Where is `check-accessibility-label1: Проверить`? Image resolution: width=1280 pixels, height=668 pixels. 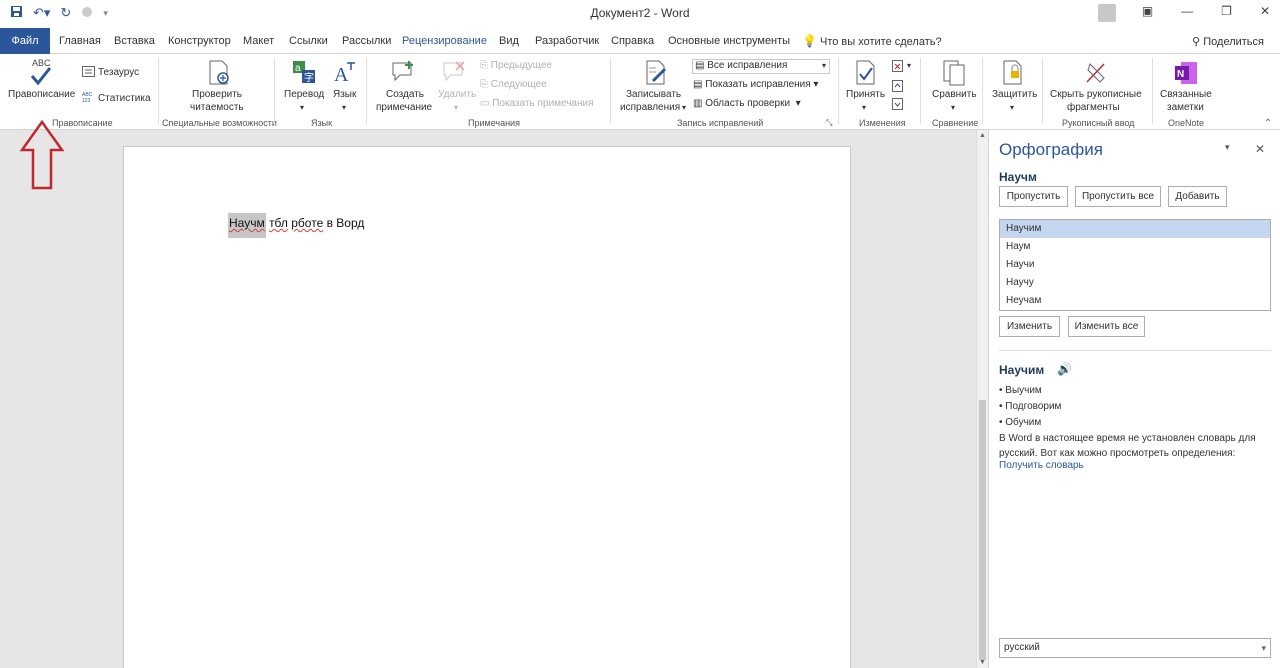
check-accessibility-label1: Проверить is located at coordinates (217, 95).